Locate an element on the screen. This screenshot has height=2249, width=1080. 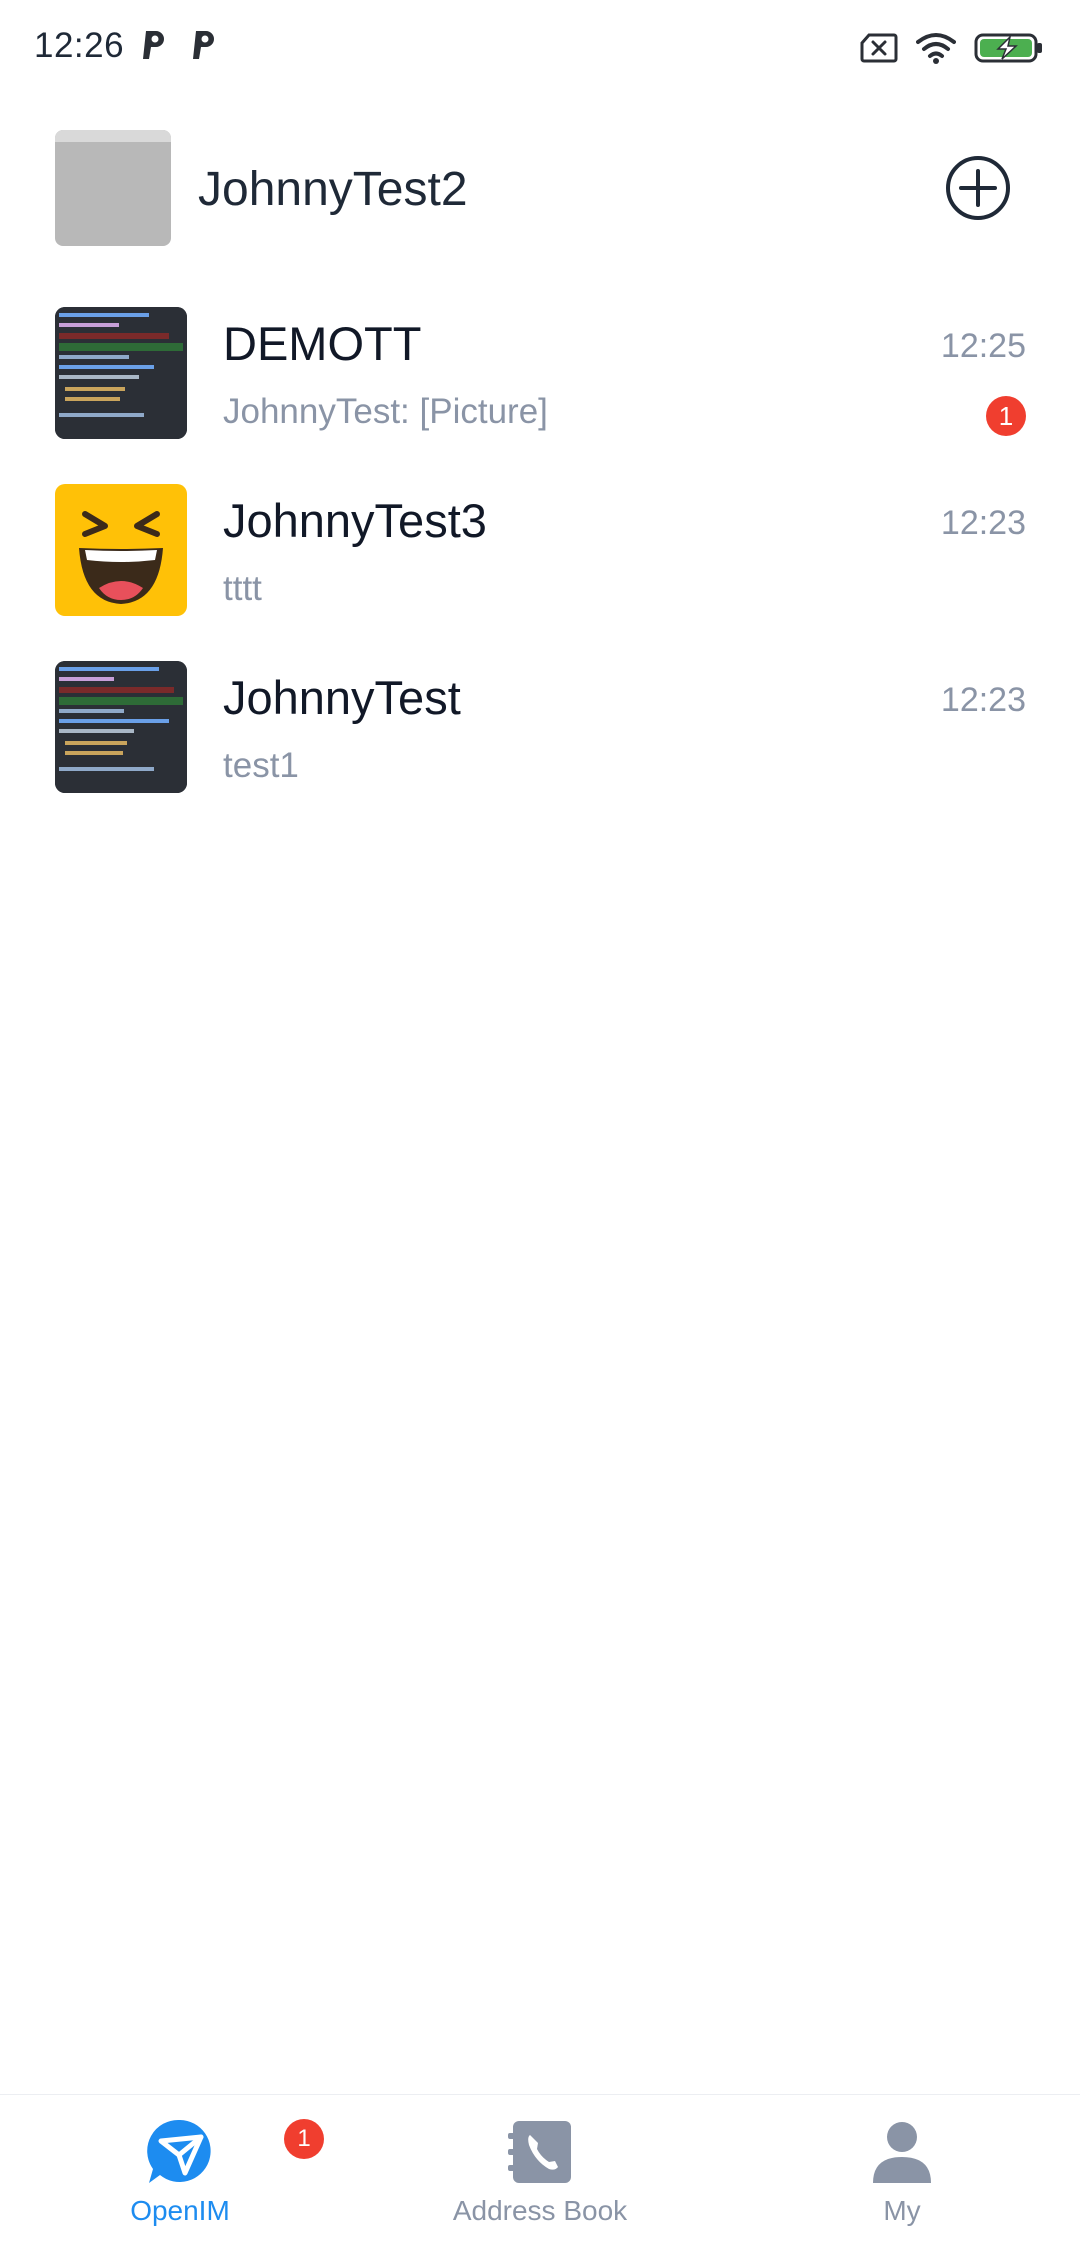
tab-my: My is located at coordinates (902, 2172).